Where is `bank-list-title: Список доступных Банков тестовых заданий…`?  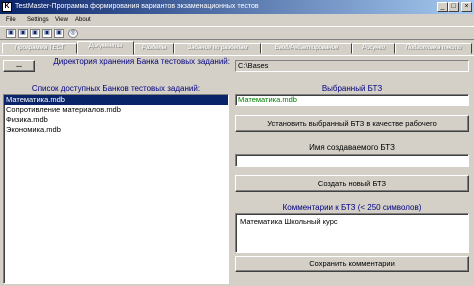 bank-list-title: Список доступных Банков тестовых заданий… is located at coordinates (116, 88).